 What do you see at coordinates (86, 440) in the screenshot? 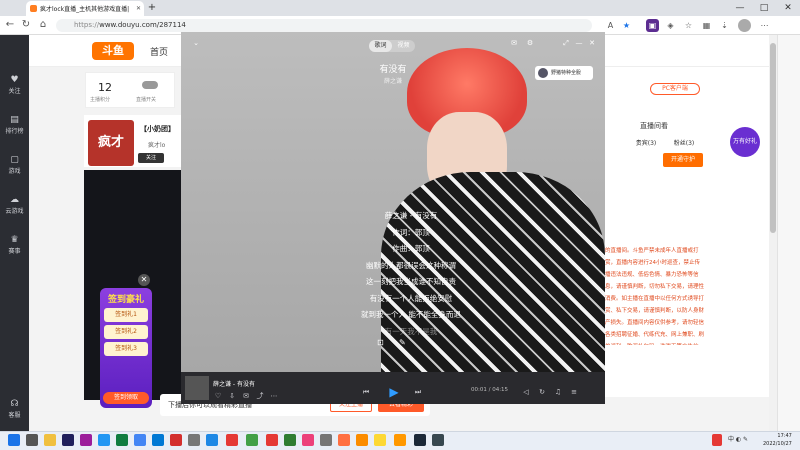
I see `premiere-icon` at bounding box center [86, 440].